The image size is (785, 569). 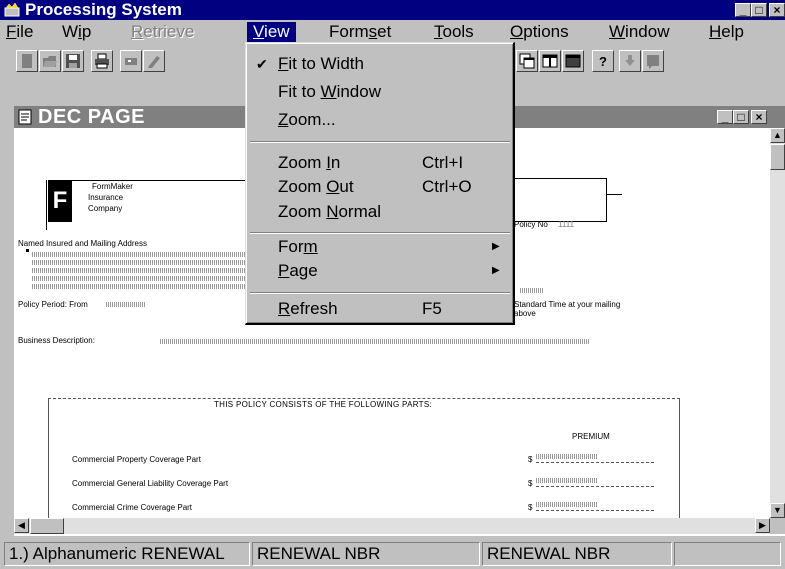 I want to click on named-insured-label: Named Insured and Mailing Address, so click(x=82, y=243).